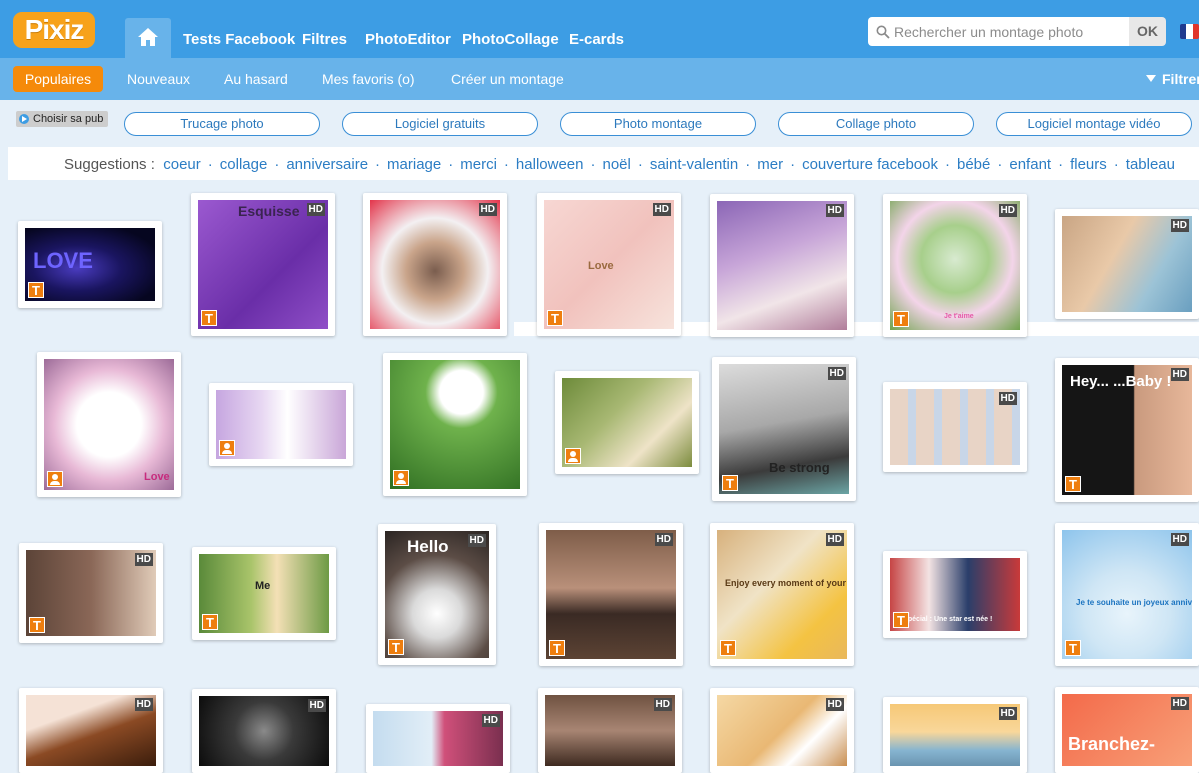 The height and width of the screenshot is (773, 1199). I want to click on pill-photo-montage: Photo montage, so click(658, 124).